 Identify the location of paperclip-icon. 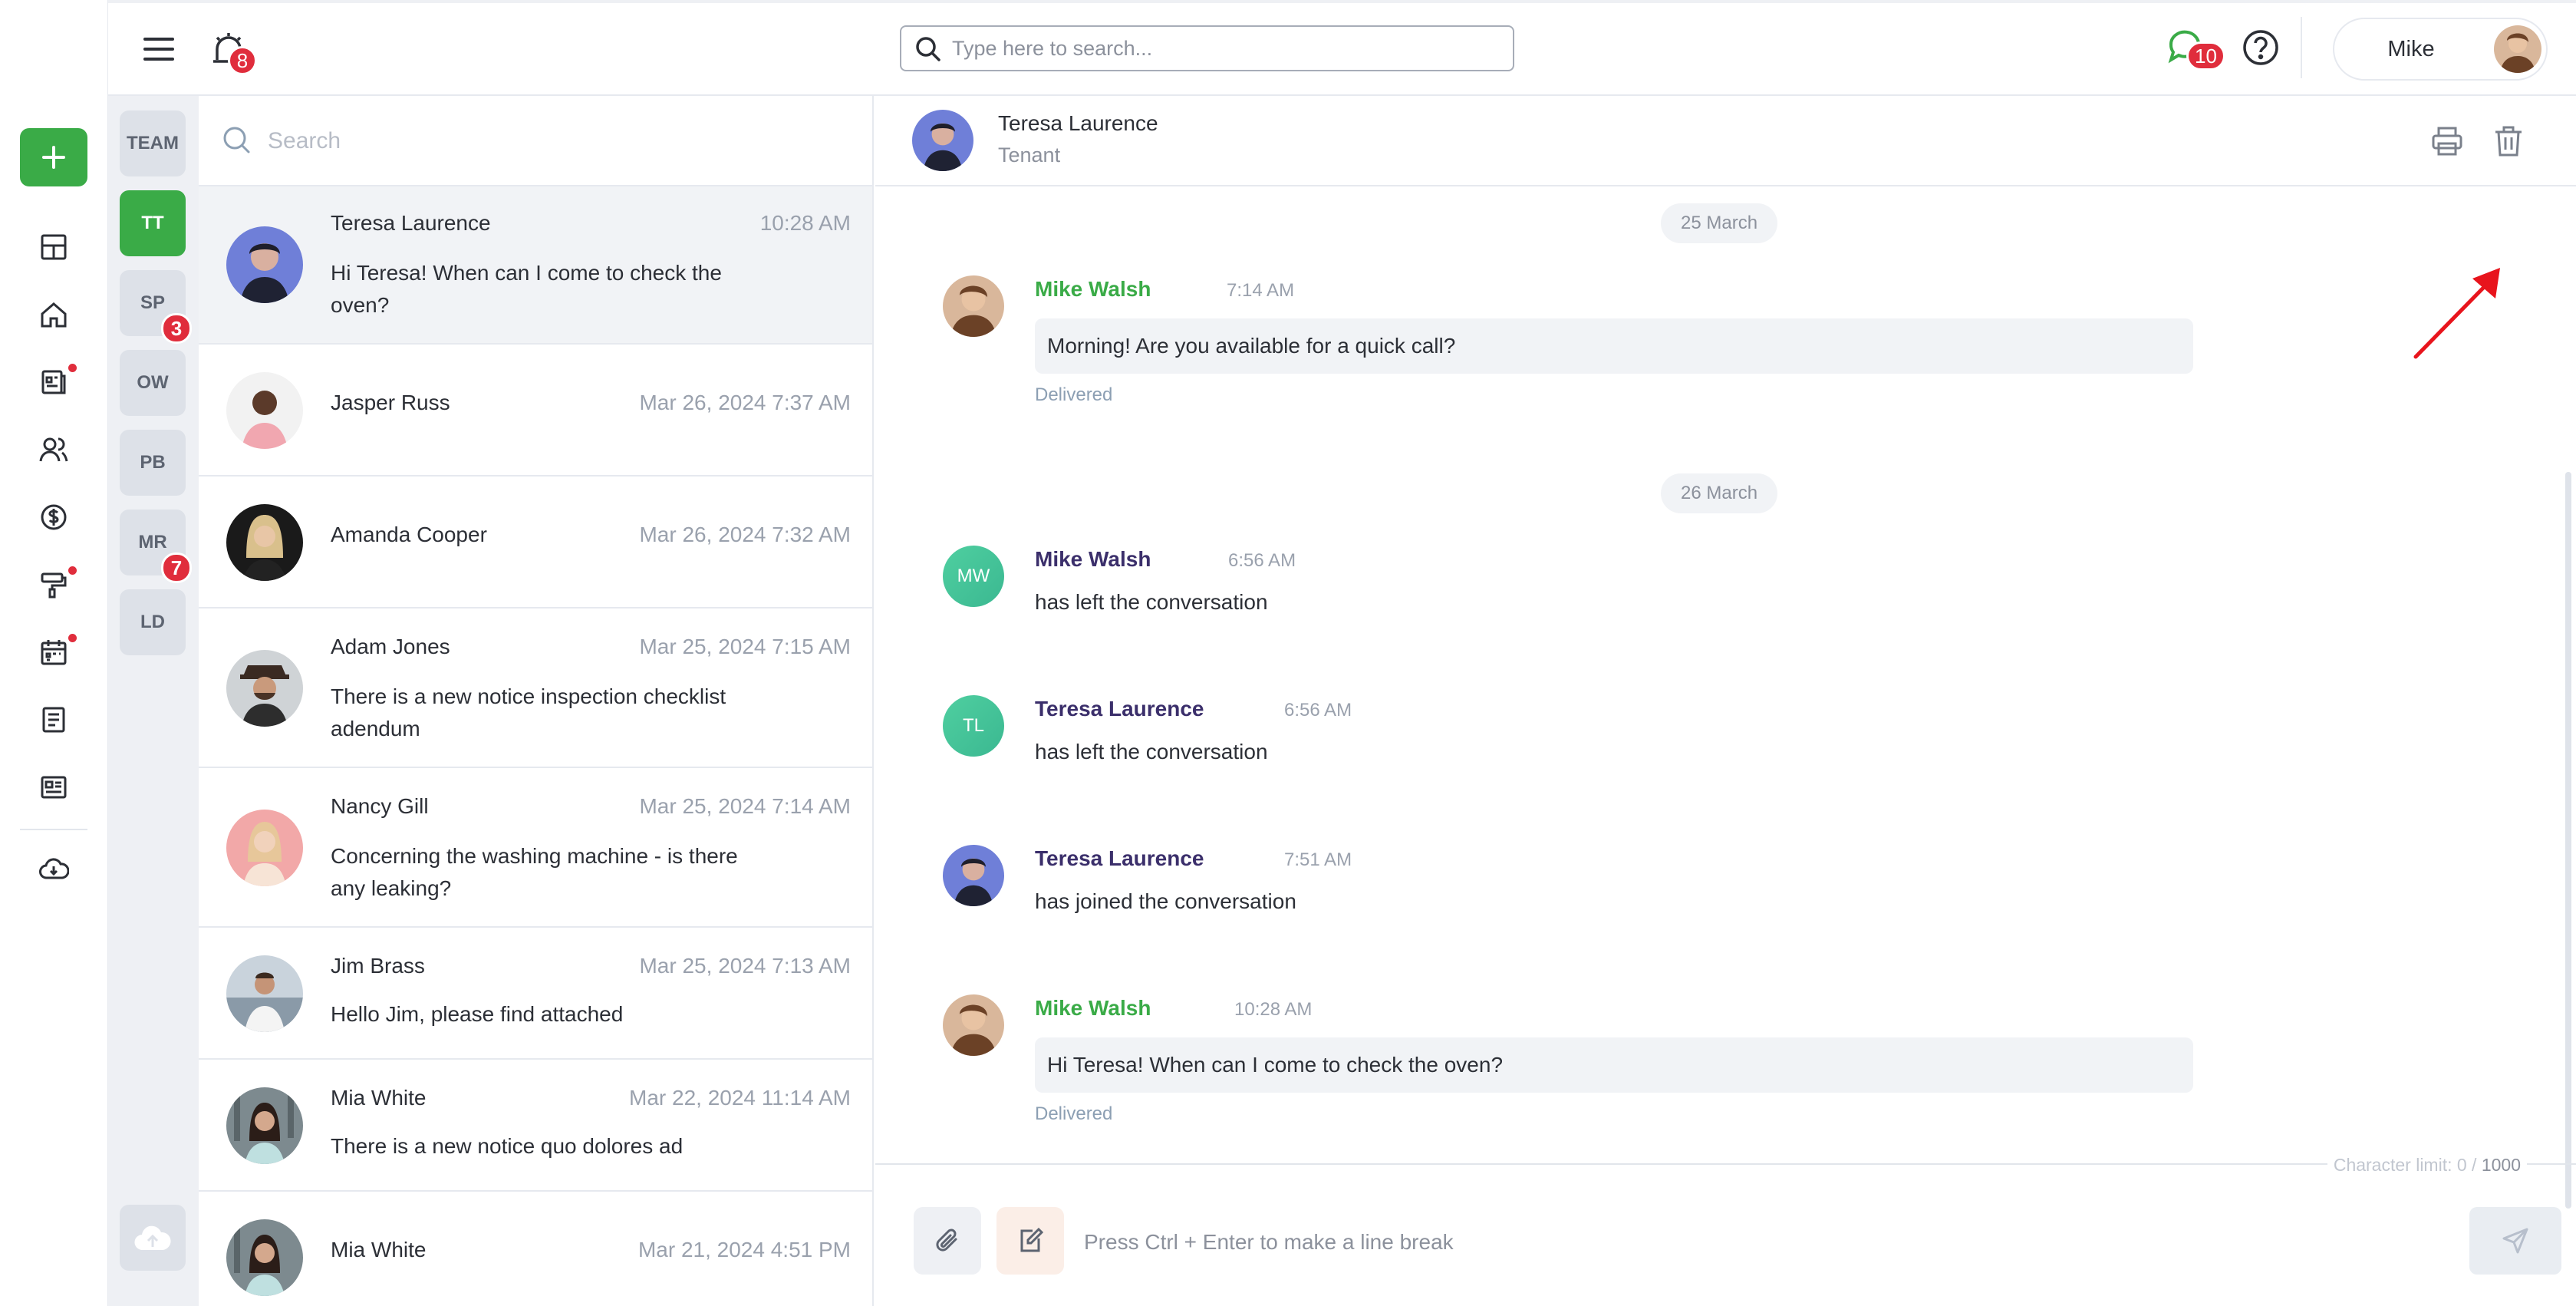
(946, 1240).